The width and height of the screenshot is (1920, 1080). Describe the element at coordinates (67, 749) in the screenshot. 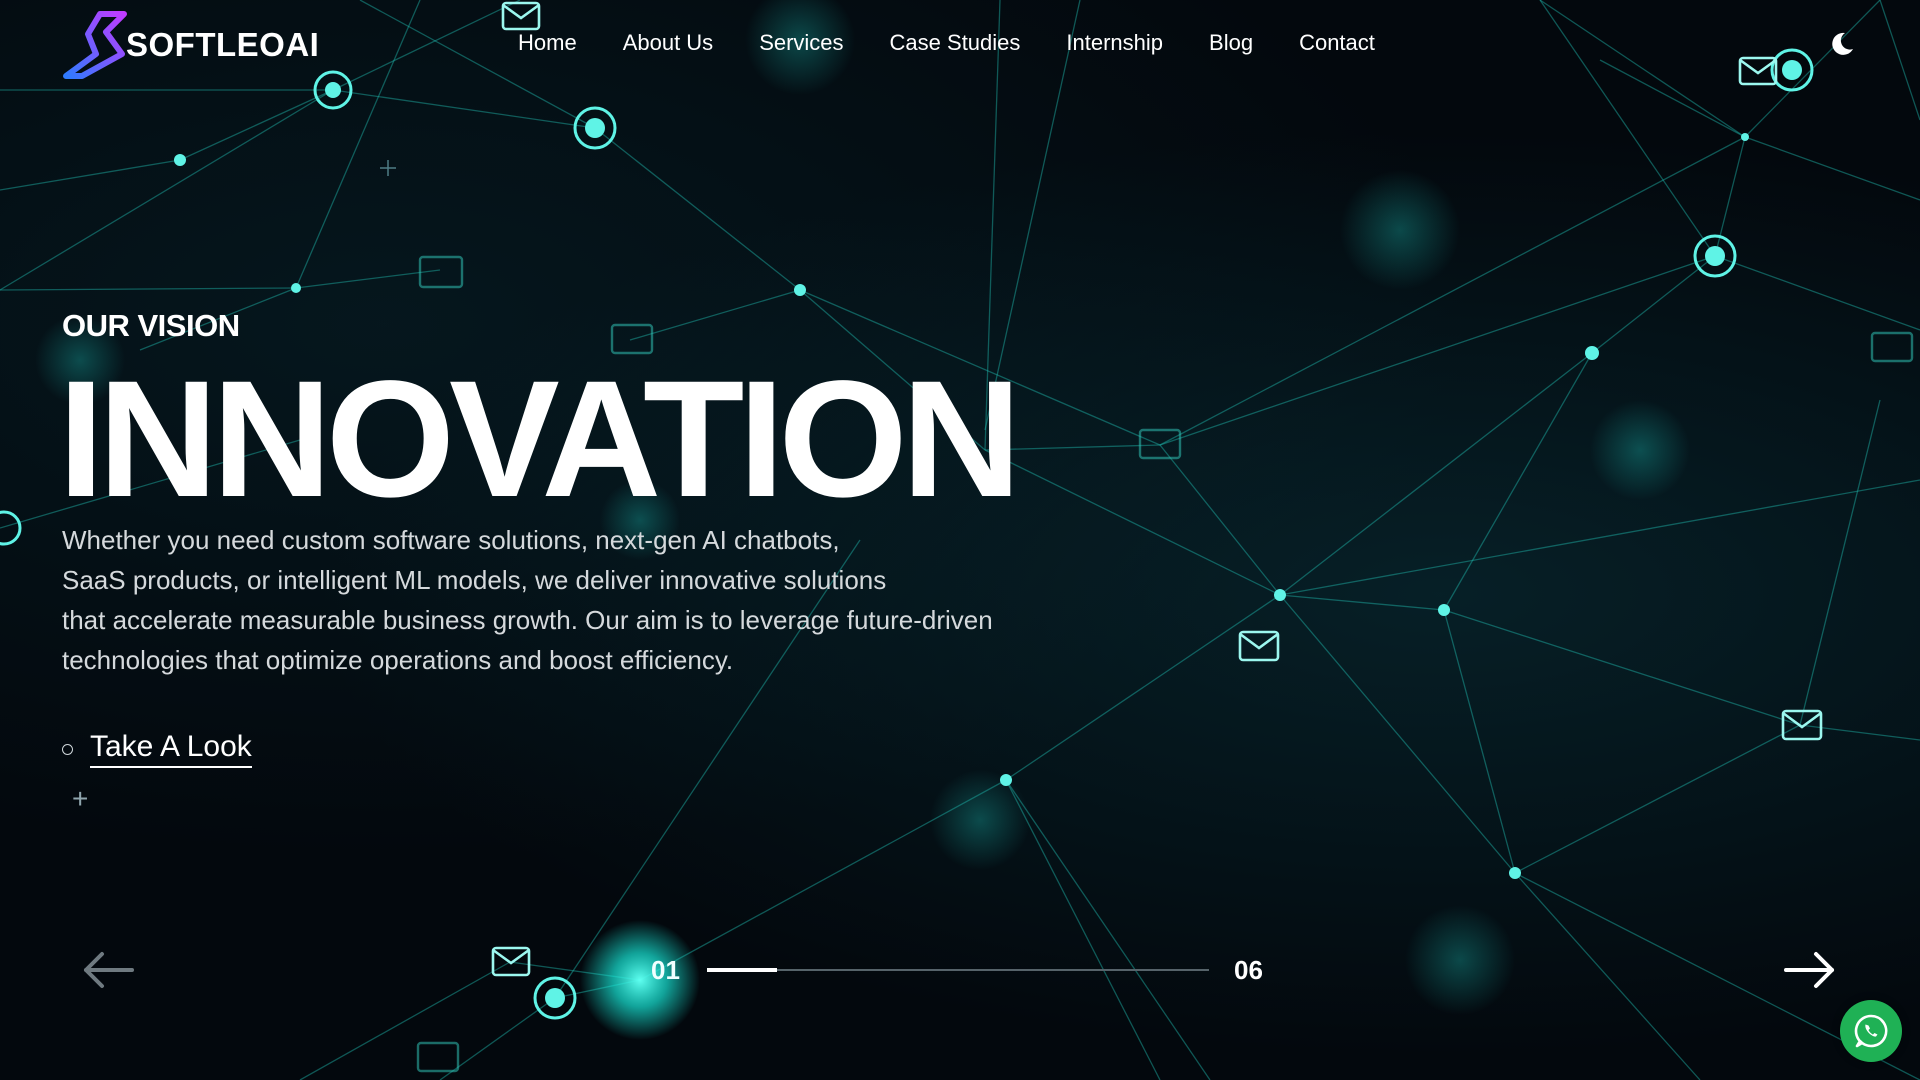

I see `cta-dot-icon` at that location.